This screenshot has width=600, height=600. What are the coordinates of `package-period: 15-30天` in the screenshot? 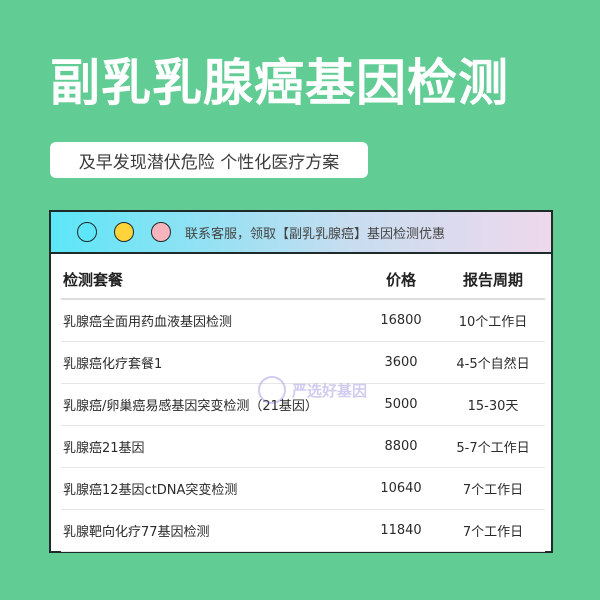 It's located at (493, 404).